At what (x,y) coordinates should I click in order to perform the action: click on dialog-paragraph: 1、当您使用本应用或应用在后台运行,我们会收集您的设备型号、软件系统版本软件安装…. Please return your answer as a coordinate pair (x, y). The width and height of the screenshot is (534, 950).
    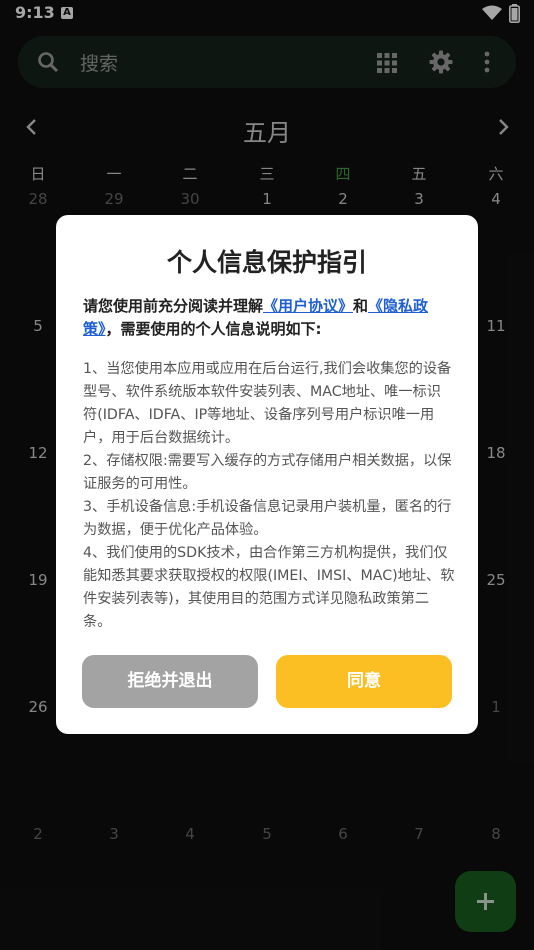
    Looking at the image, I should click on (267, 403).